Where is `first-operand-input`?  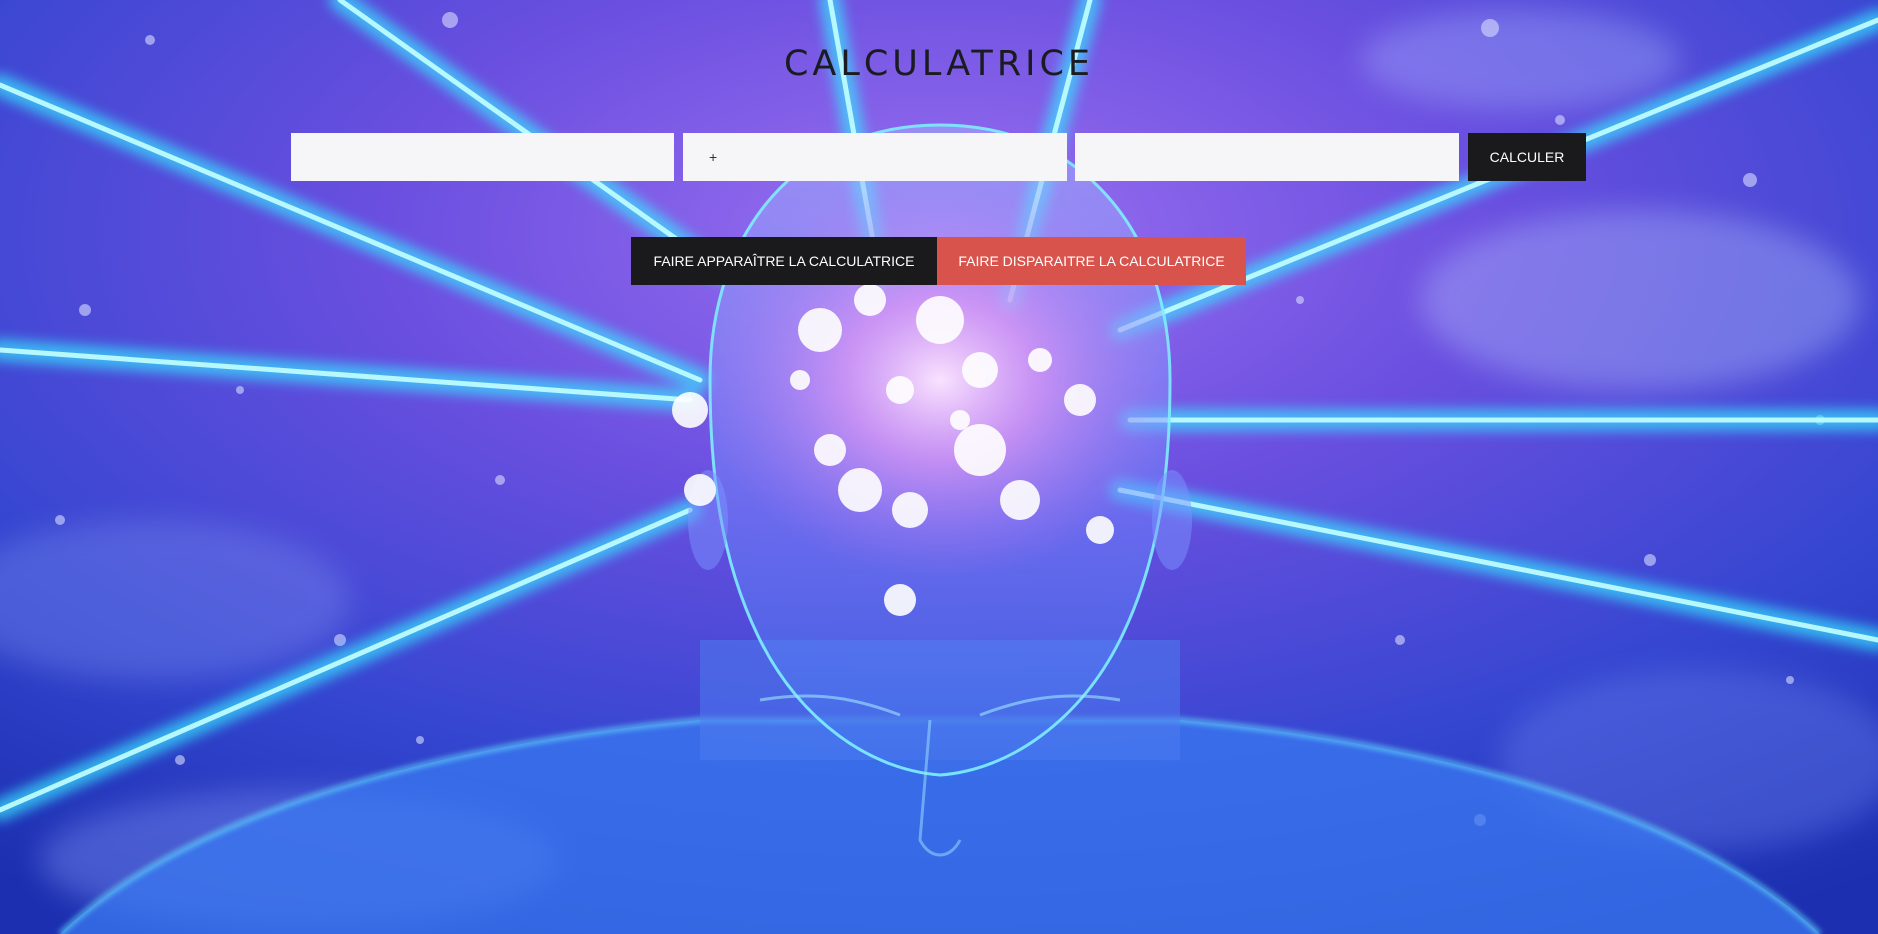 first-operand-input is located at coordinates (482, 157).